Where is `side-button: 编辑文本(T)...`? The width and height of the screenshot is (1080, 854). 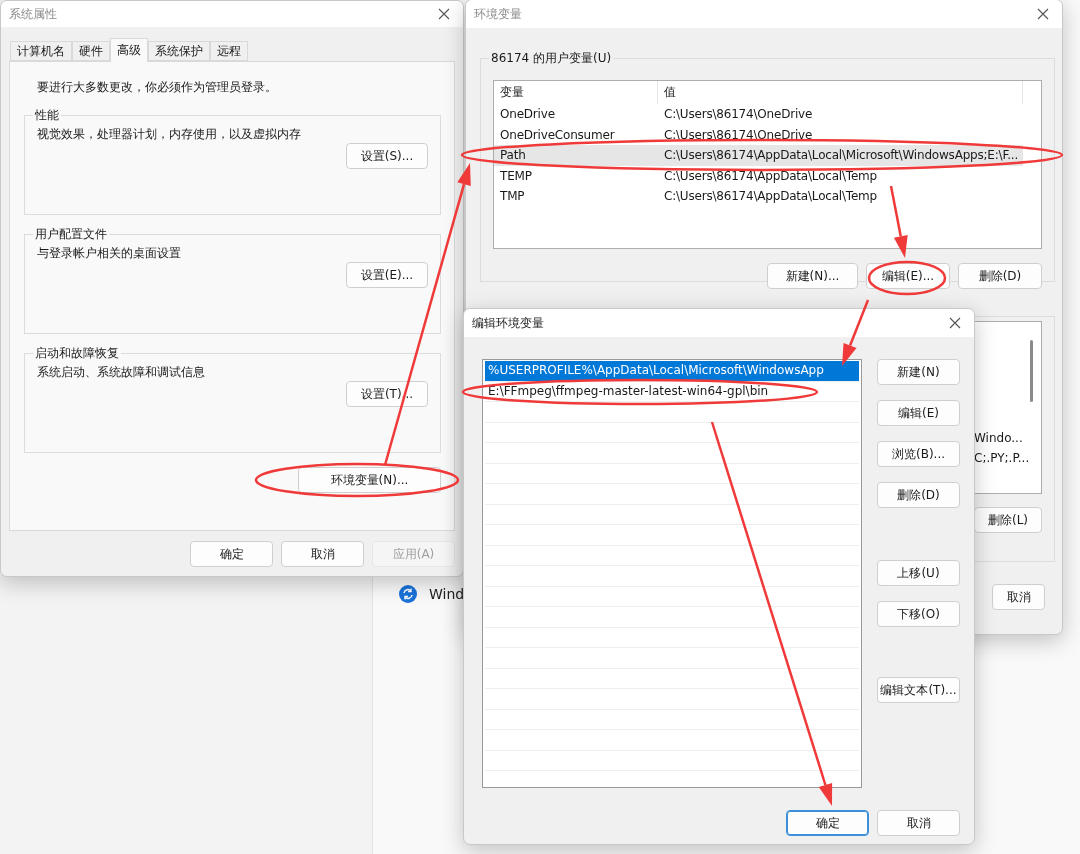 side-button: 编辑文本(T)... is located at coordinates (918, 690).